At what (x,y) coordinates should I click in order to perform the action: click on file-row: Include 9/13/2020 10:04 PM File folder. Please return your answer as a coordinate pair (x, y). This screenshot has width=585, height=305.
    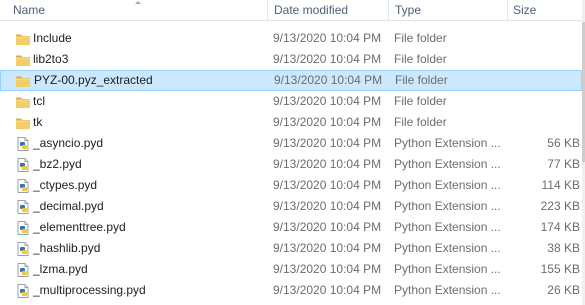
    Looking at the image, I should click on (291, 38).